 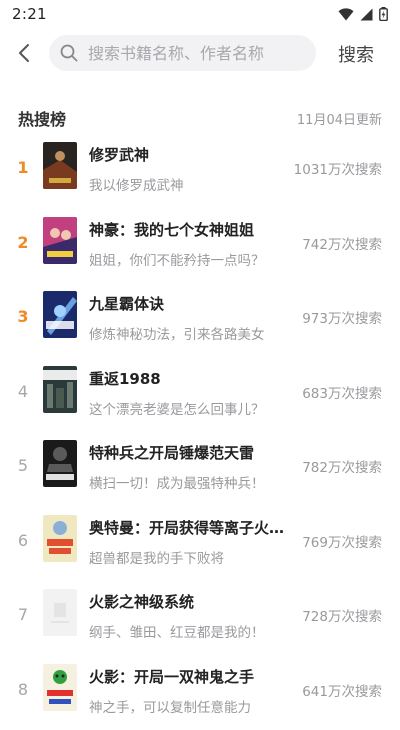 I want to click on book-description: 横扫一切！成为最强特种兵！, so click(x=189, y=482).